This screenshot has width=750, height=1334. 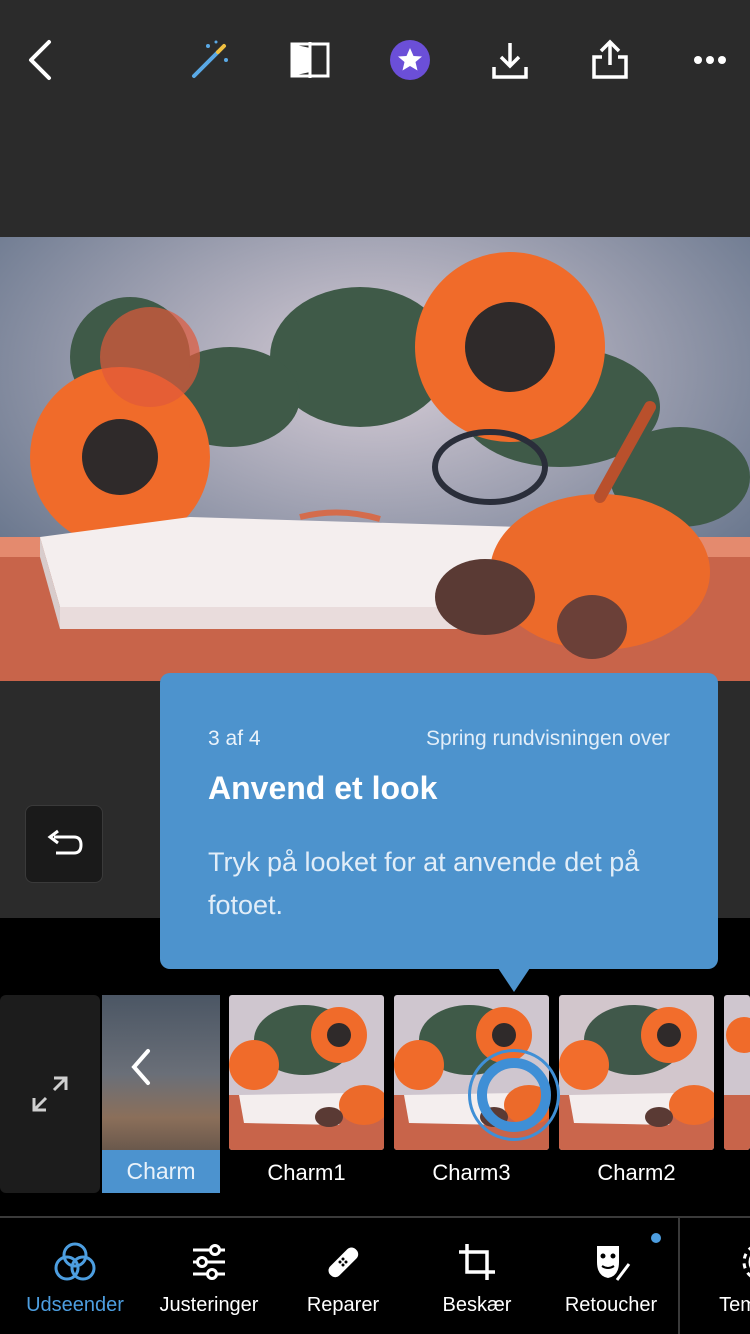 I want to click on skip-tour-link: Spring rundvisningen over, so click(x=548, y=739).